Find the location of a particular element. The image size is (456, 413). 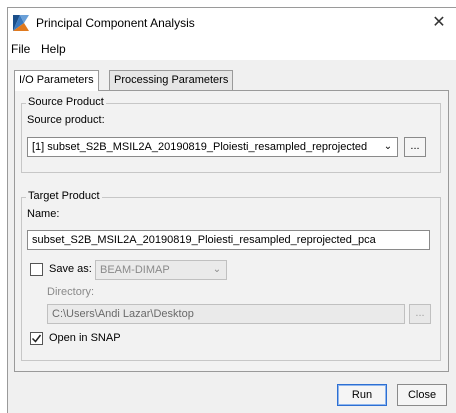

directory-label: Directory: is located at coordinates (71, 292).